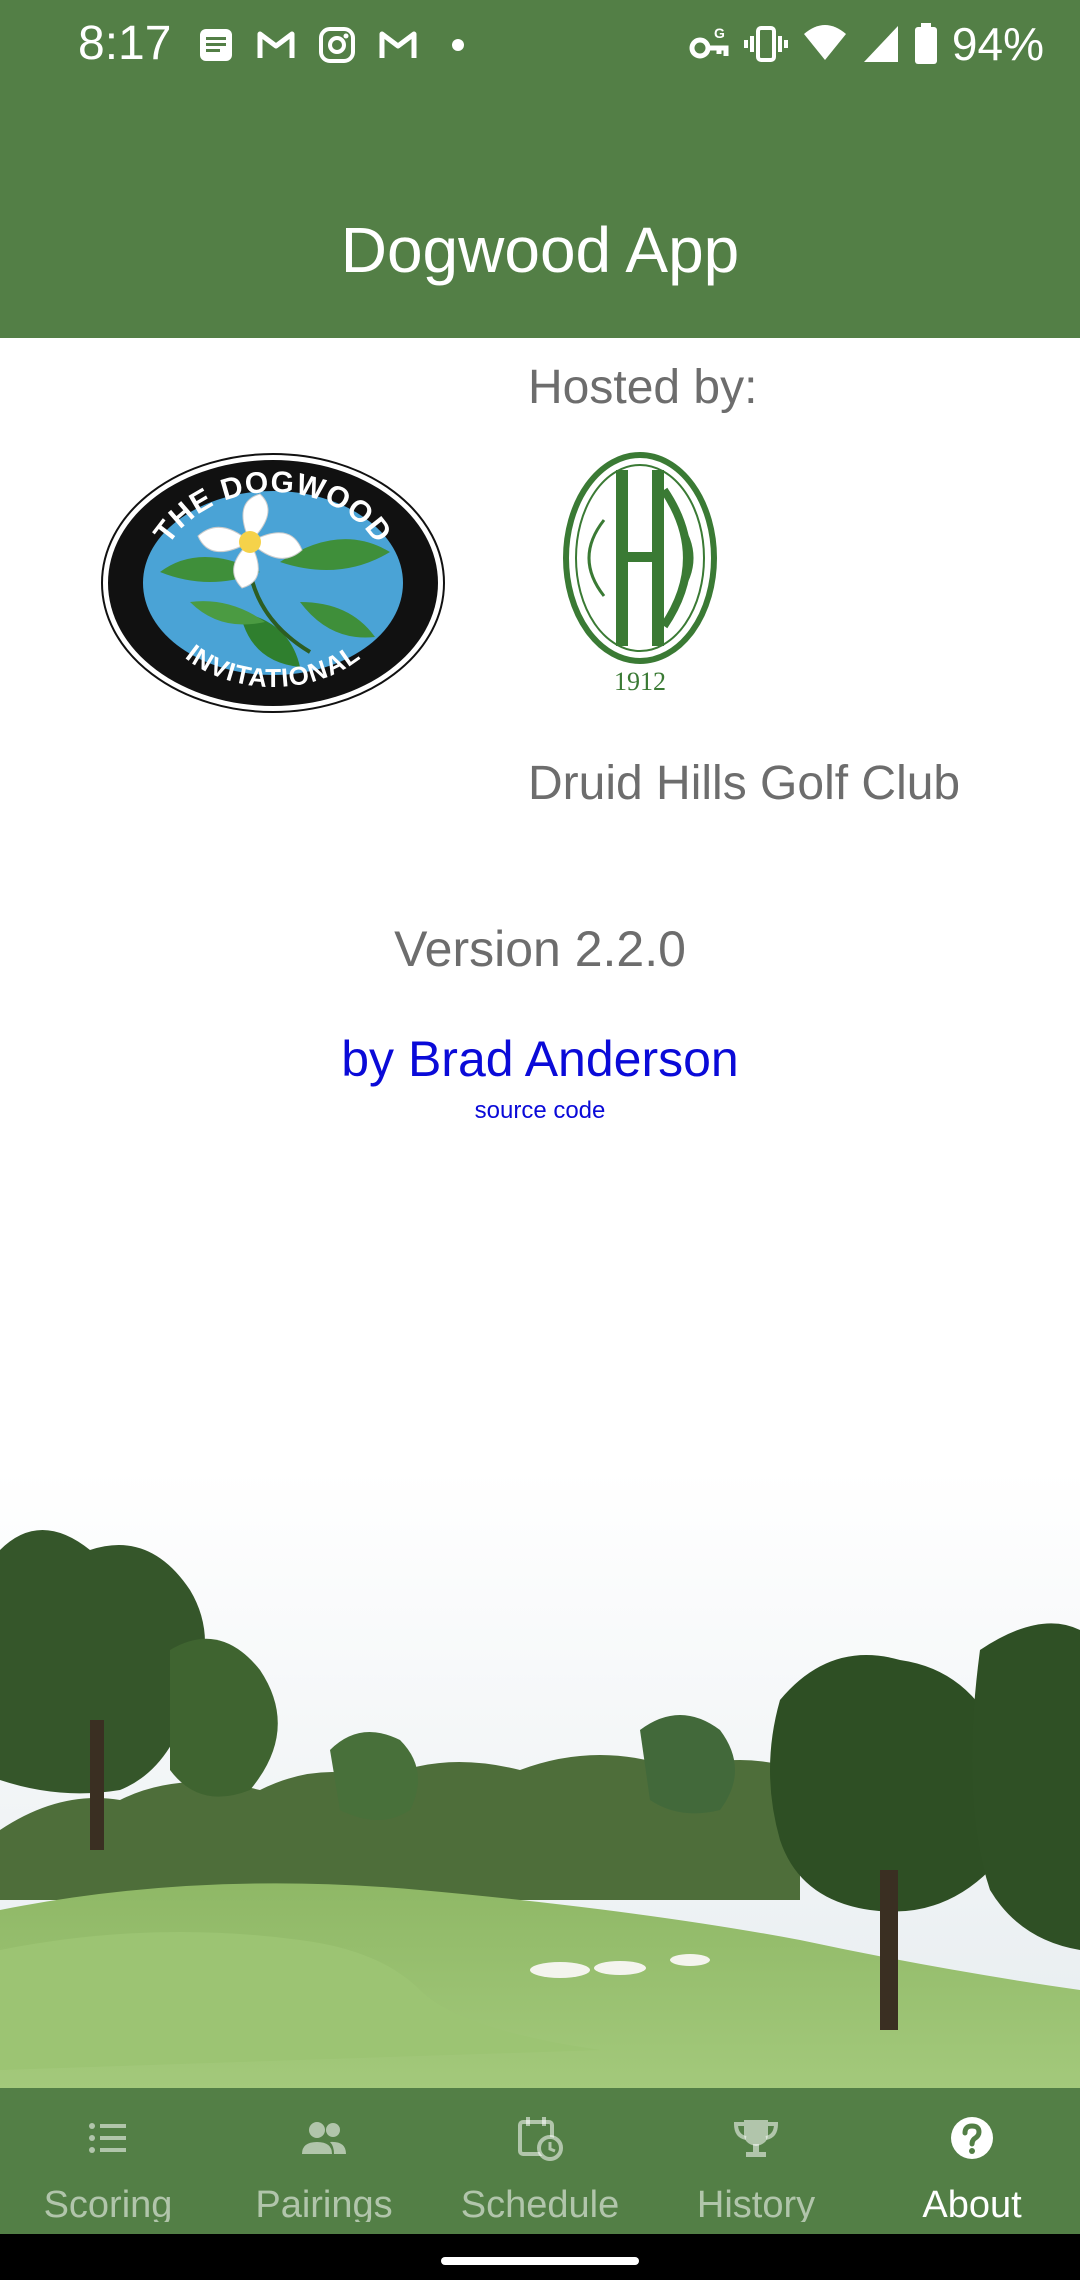  What do you see at coordinates (709, 42) in the screenshot?
I see `vpn-key-icon: G` at bounding box center [709, 42].